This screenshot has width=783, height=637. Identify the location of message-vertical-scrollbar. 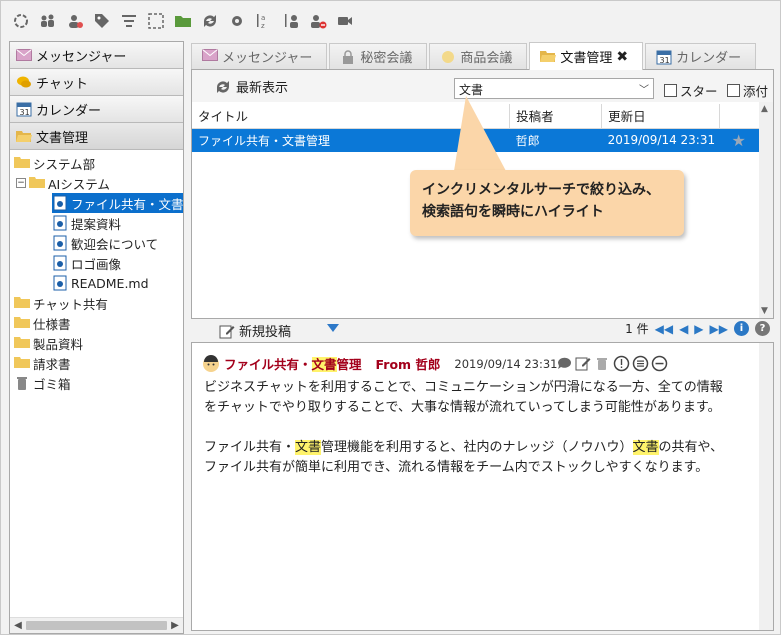
(766, 486).